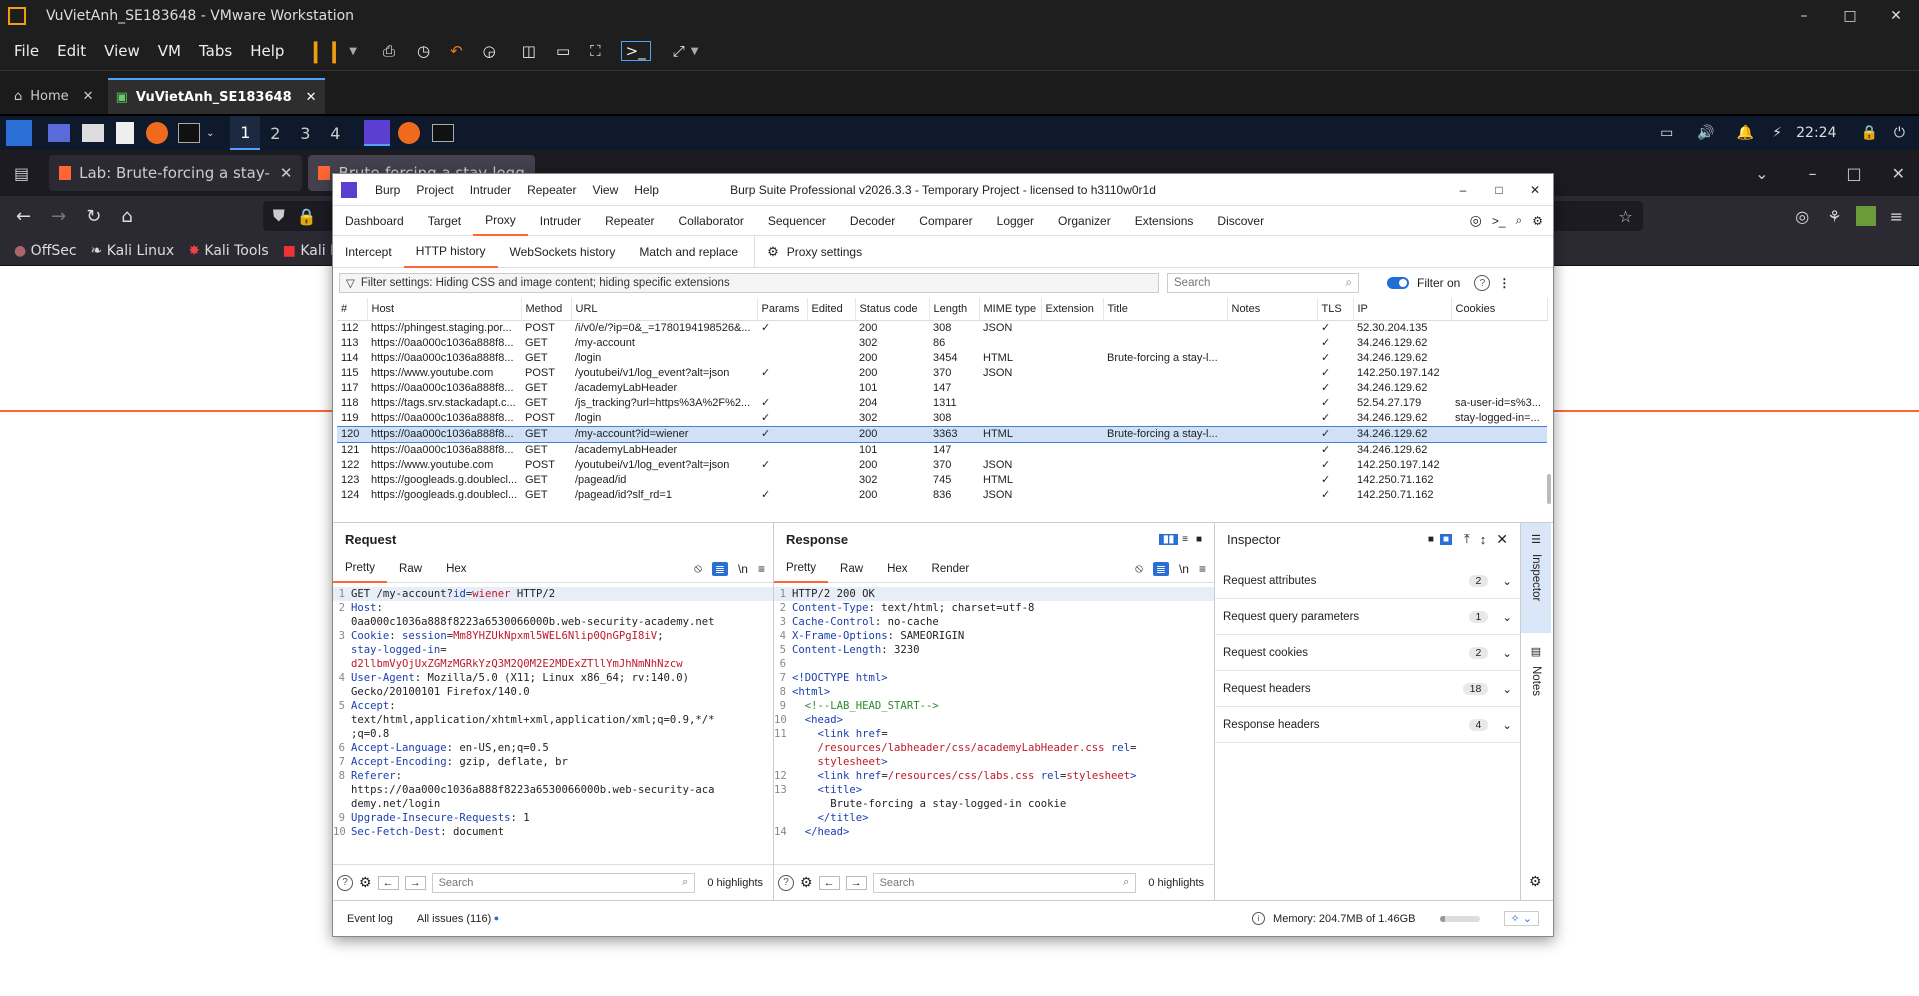  I want to click on workspace-1: 1, so click(245, 133).